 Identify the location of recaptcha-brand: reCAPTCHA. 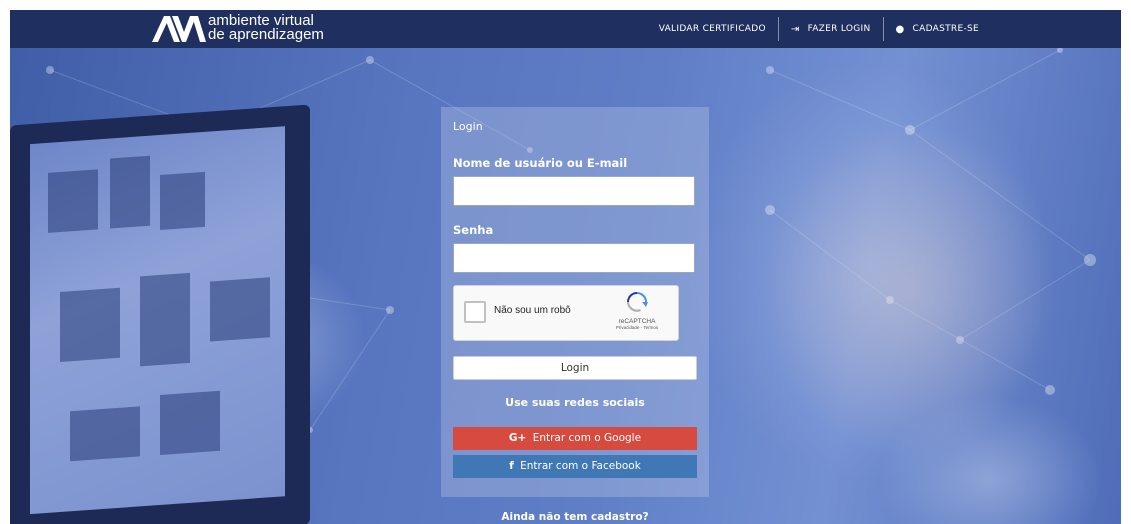
(637, 321).